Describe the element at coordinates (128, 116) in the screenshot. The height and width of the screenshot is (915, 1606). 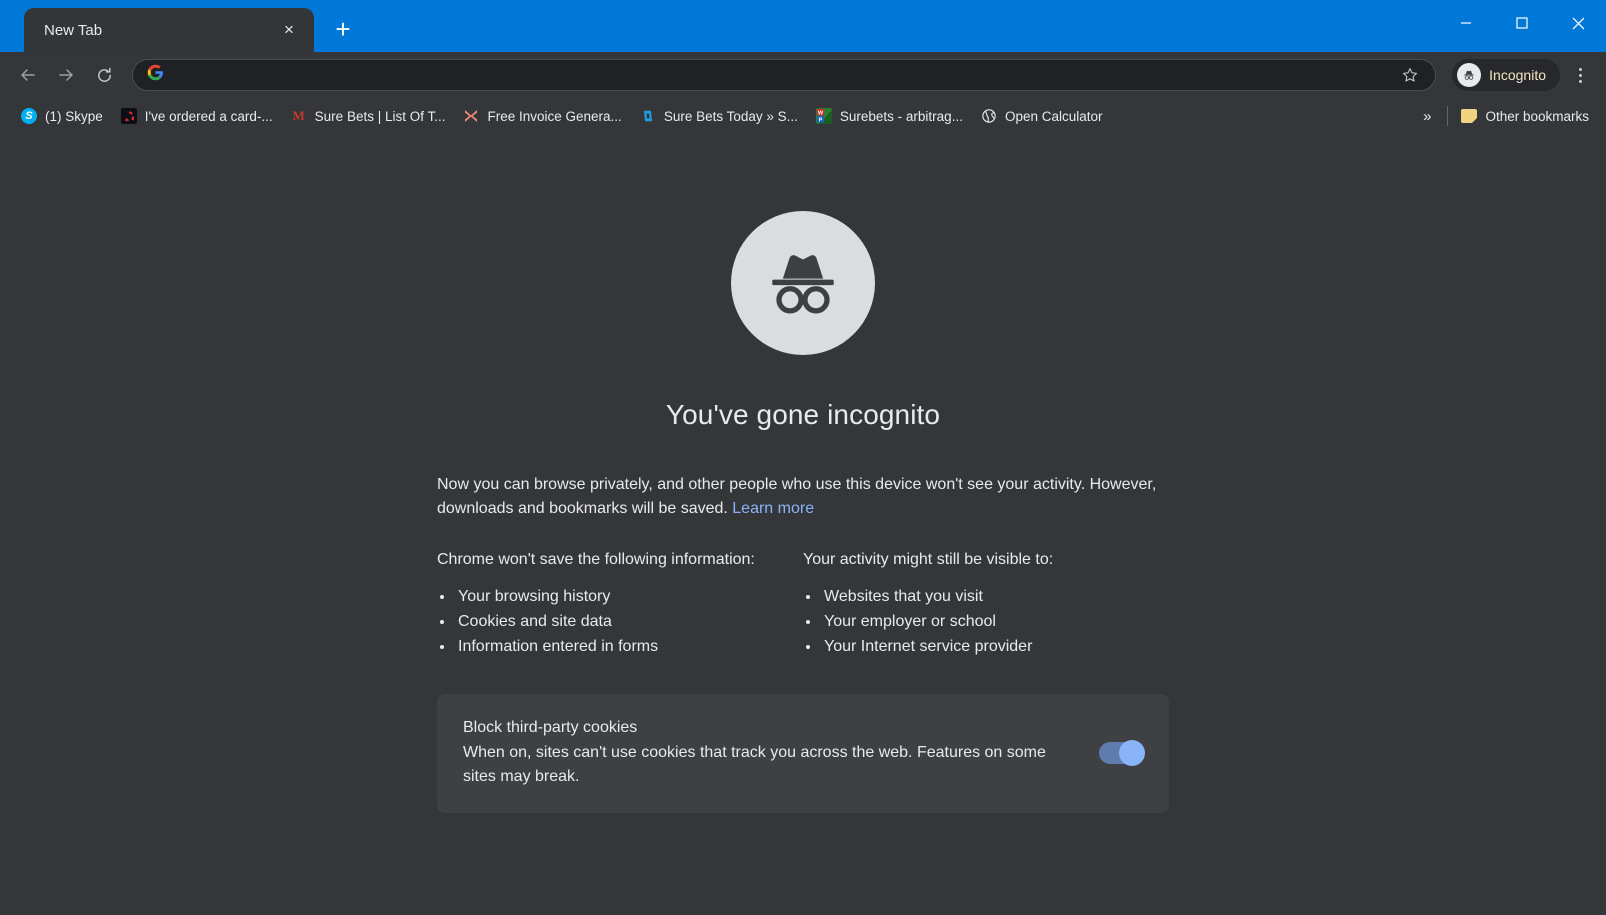
I see `card-icon` at that location.